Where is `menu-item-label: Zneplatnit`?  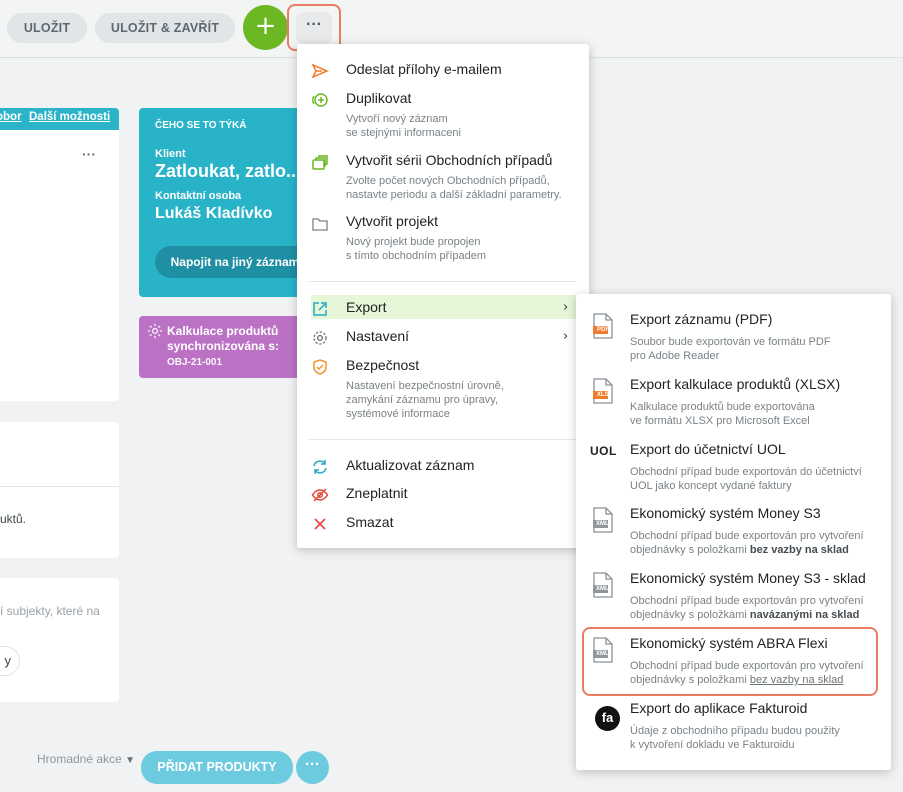
menu-item-label: Zneplatnit is located at coordinates (377, 493).